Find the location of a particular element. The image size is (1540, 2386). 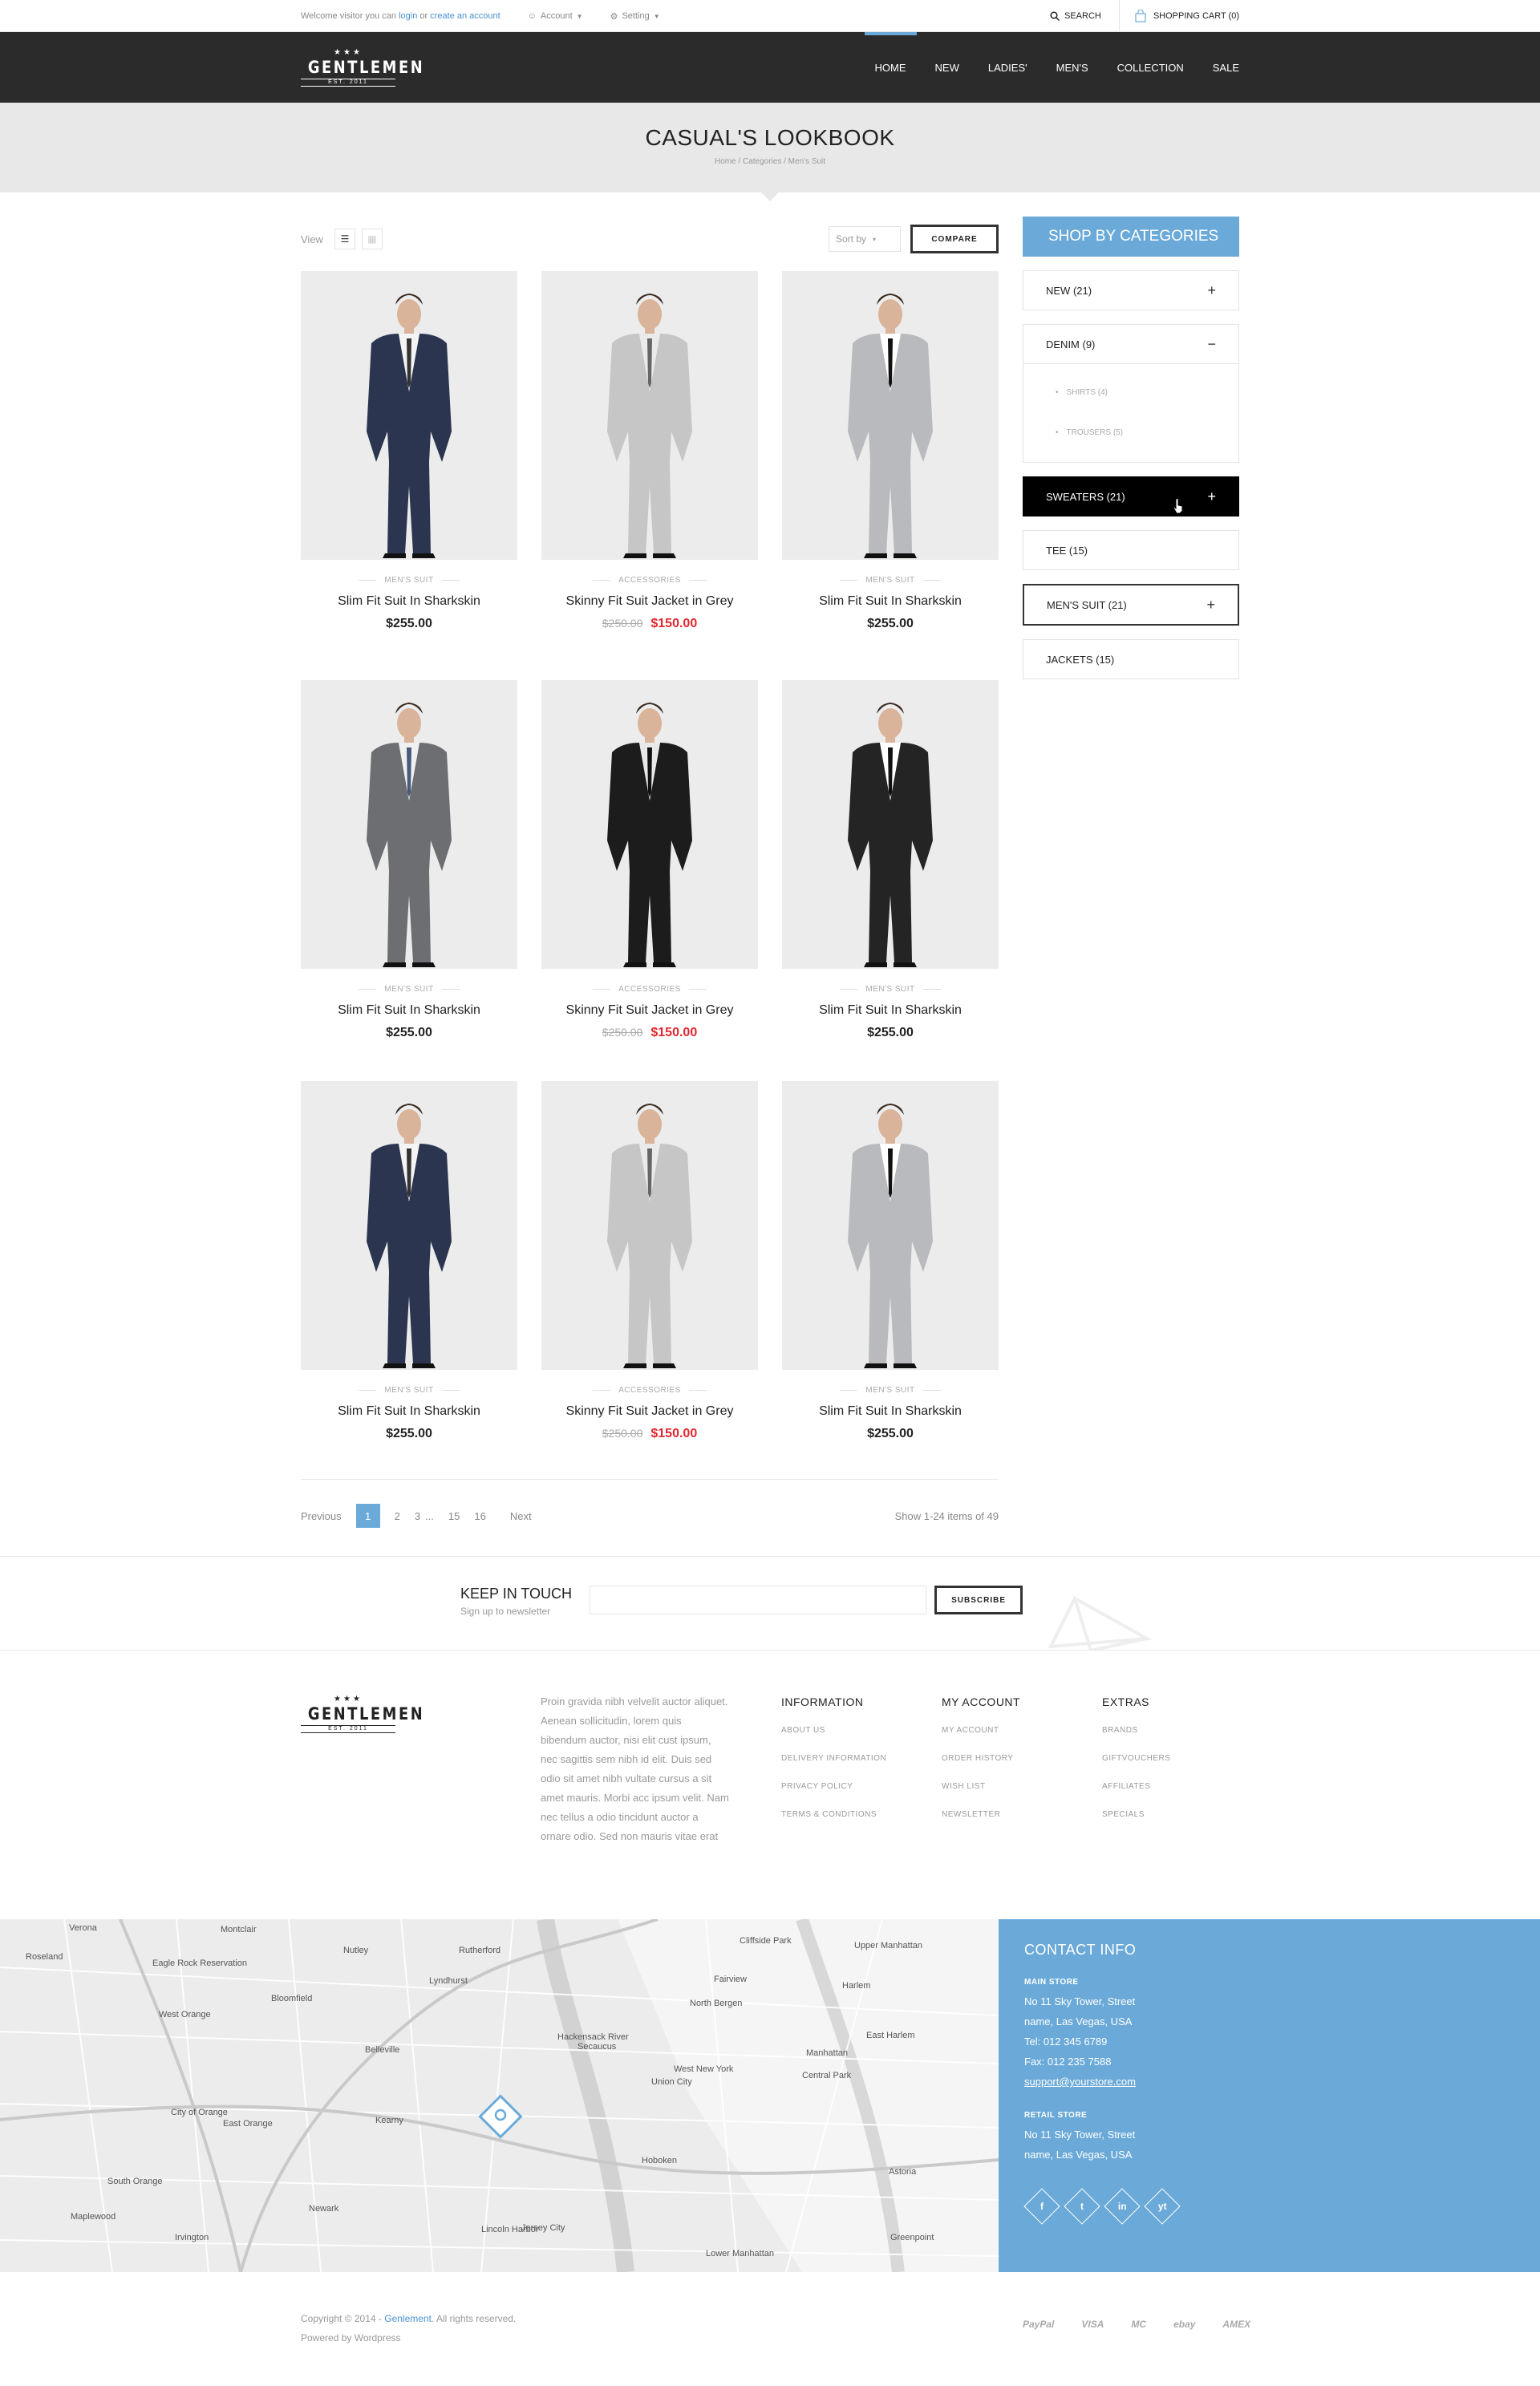

subscribe-button: SUBSCRIBE is located at coordinates (978, 1600).